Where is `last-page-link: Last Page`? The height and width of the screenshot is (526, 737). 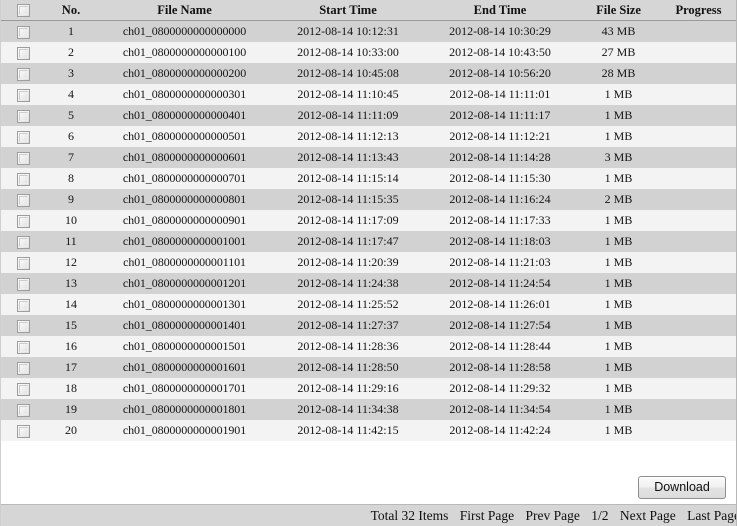
last-page-link: Last Page is located at coordinates (711, 515).